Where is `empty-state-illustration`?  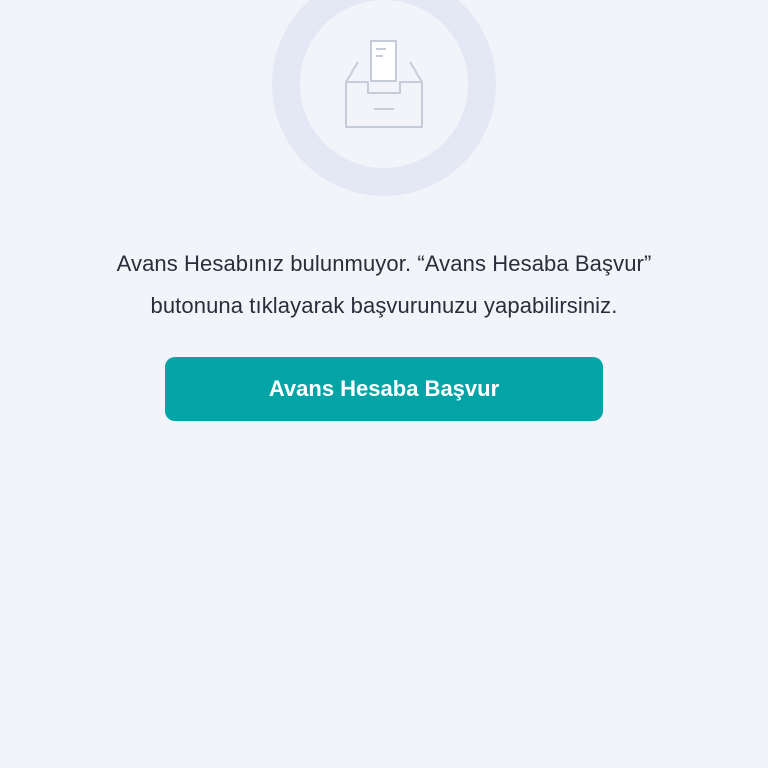 empty-state-illustration is located at coordinates (384, 99).